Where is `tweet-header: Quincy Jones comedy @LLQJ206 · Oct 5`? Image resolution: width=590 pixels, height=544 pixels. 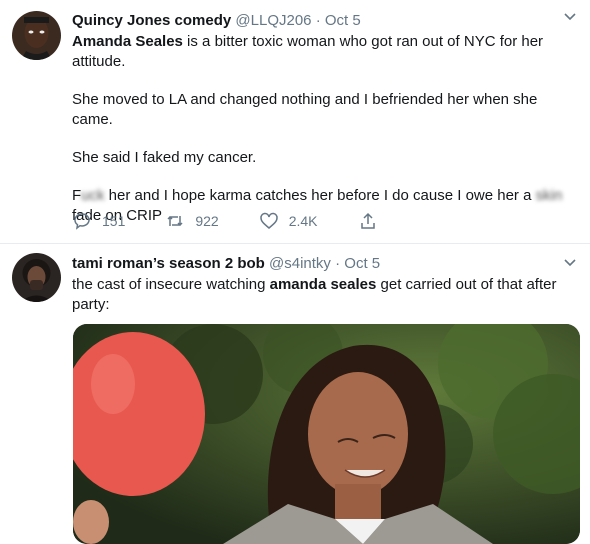
tweet-header: Quincy Jones comedy @LLQJ206 · Oct 5 is located at coordinates (325, 21).